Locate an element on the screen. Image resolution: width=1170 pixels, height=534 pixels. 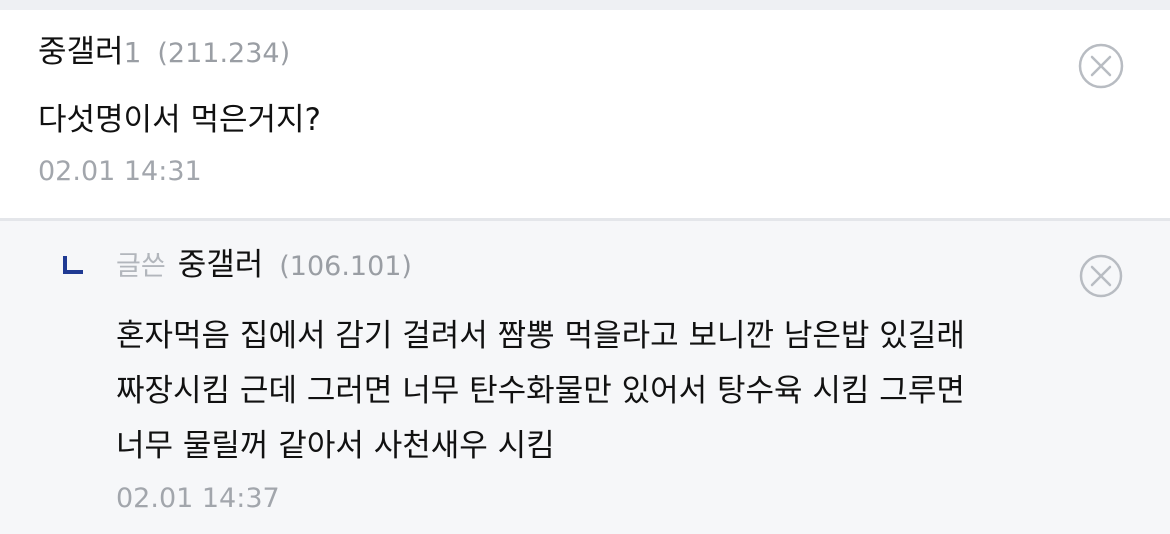
comment-nickname: 중갤러 is located at coordinates (81, 52).